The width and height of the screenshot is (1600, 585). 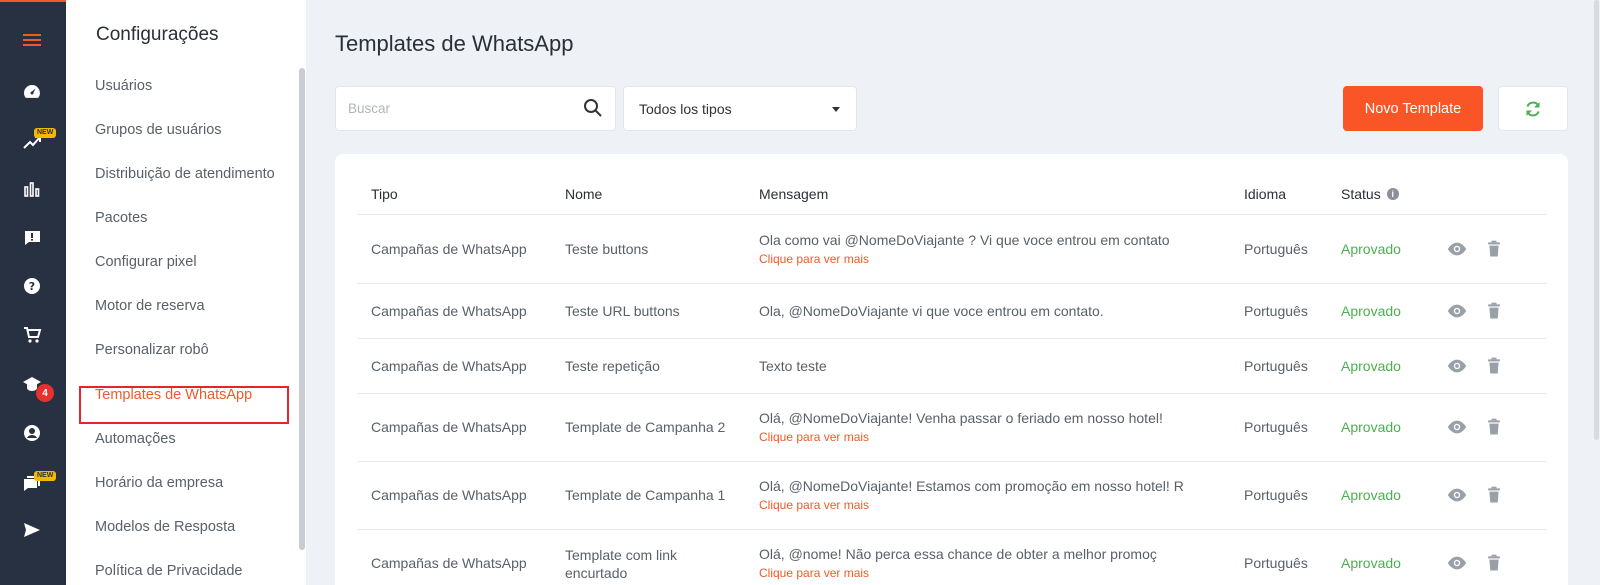 What do you see at coordinates (596, 573) in the screenshot?
I see `name-line: encurtado` at bounding box center [596, 573].